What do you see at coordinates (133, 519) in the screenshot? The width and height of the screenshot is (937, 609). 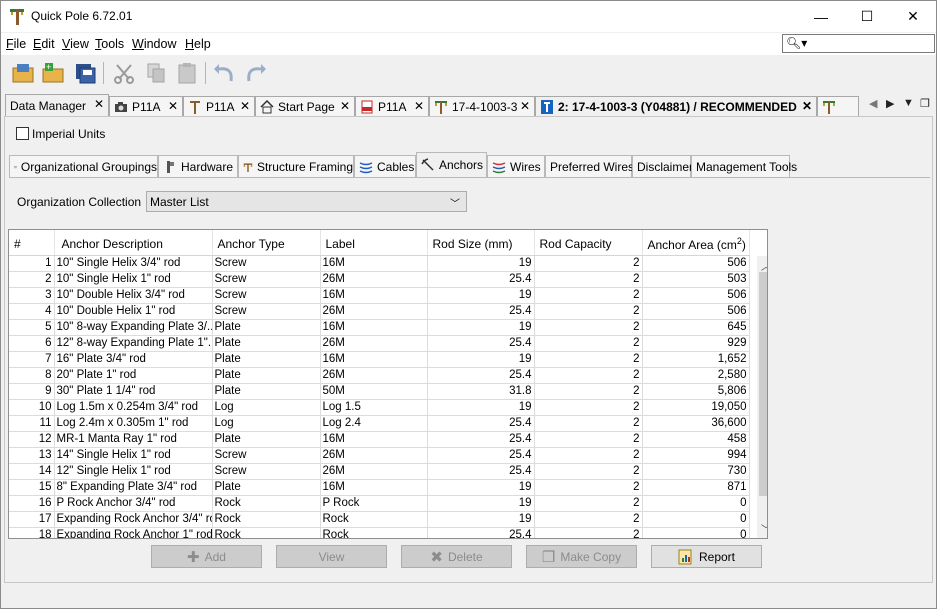 I see `table-cell: Expanding Rock Anchor 3/4" rod` at bounding box center [133, 519].